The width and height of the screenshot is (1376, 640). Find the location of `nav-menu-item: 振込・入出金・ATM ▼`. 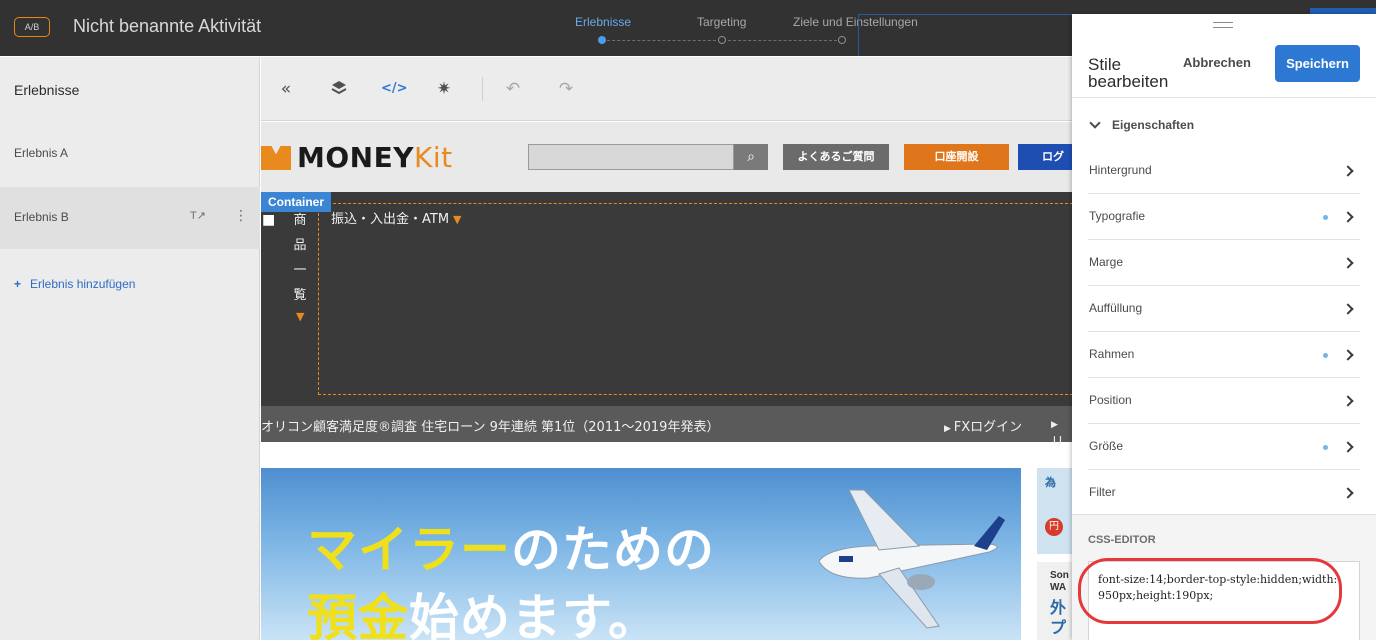

nav-menu-item: 振込・入出金・ATM ▼ is located at coordinates (396, 217).